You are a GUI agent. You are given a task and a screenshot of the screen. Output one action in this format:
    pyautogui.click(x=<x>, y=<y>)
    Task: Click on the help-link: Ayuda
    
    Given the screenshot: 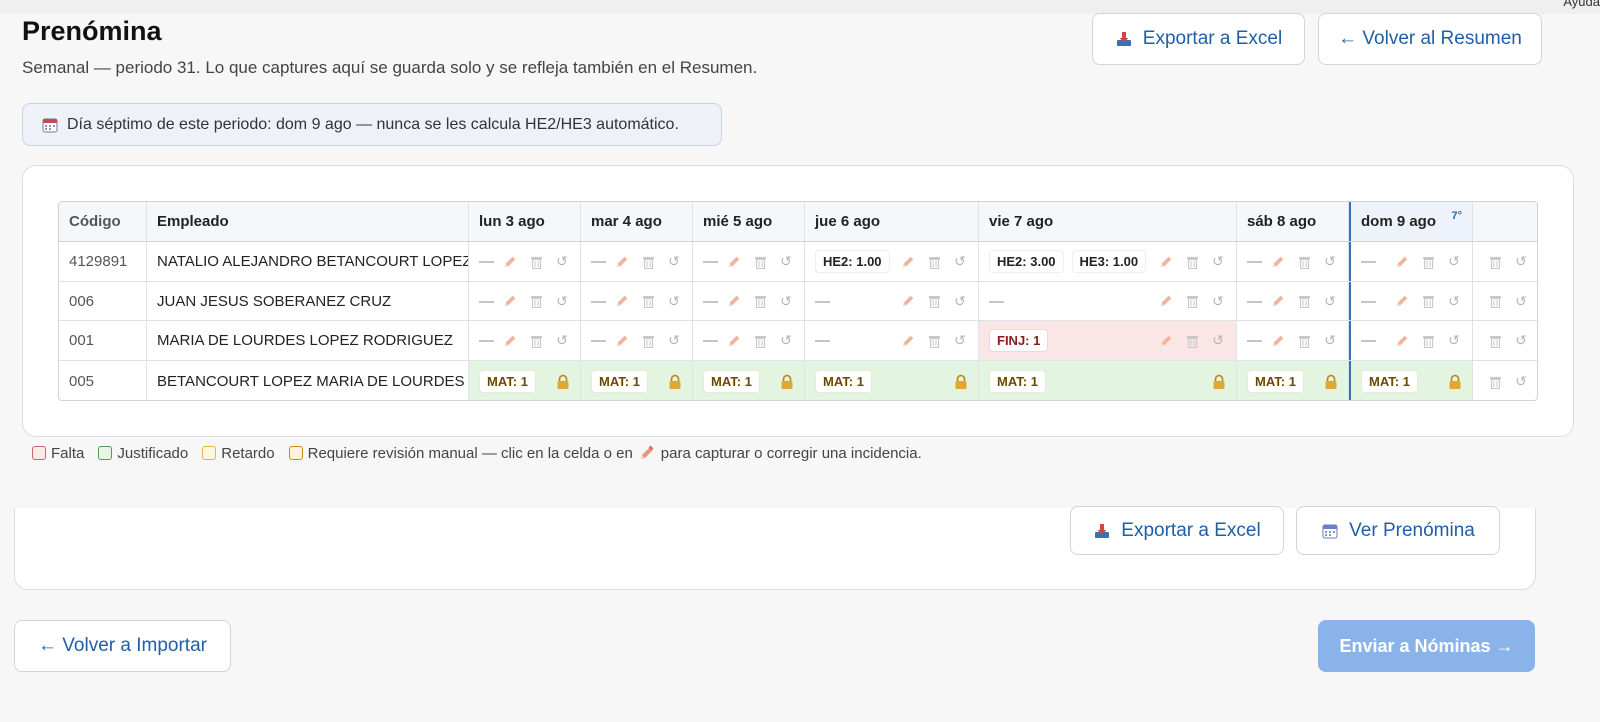 What is the action you would take?
    pyautogui.click(x=1581, y=4)
    